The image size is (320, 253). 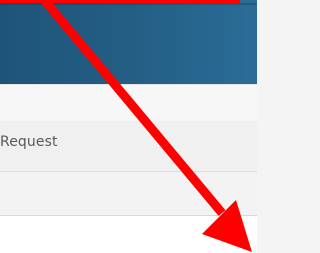 What do you see at coordinates (128, 234) in the screenshot?
I see `content-area` at bounding box center [128, 234].